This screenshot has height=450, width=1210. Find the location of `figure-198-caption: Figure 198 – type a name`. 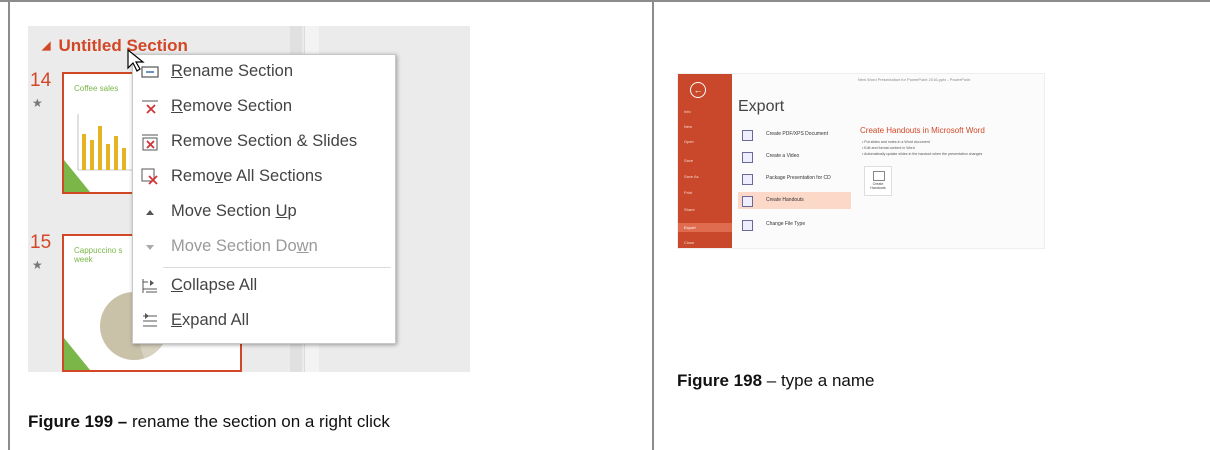

figure-198-caption: Figure 198 – type a name is located at coordinates (776, 381).